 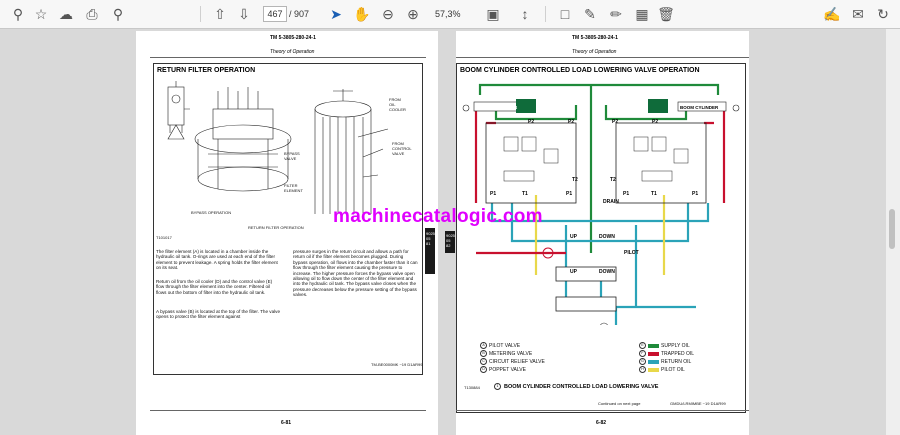 What do you see at coordinates (678, 353) in the screenshot?
I see `legend-item: TRAPPED OIL` at bounding box center [678, 353].